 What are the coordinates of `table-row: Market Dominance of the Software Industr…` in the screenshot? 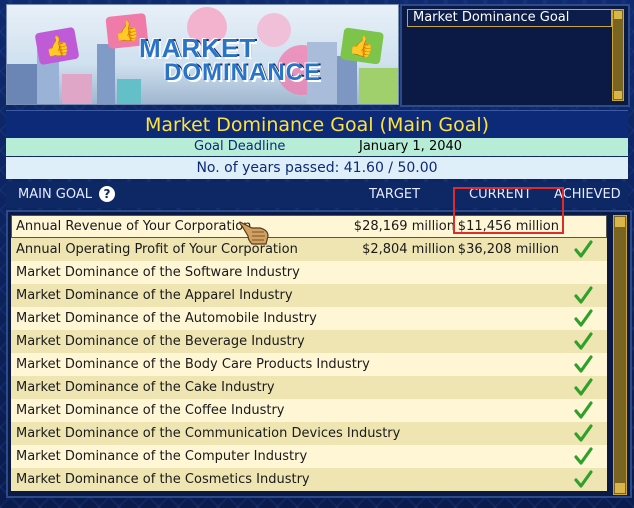 It's located at (309, 272).